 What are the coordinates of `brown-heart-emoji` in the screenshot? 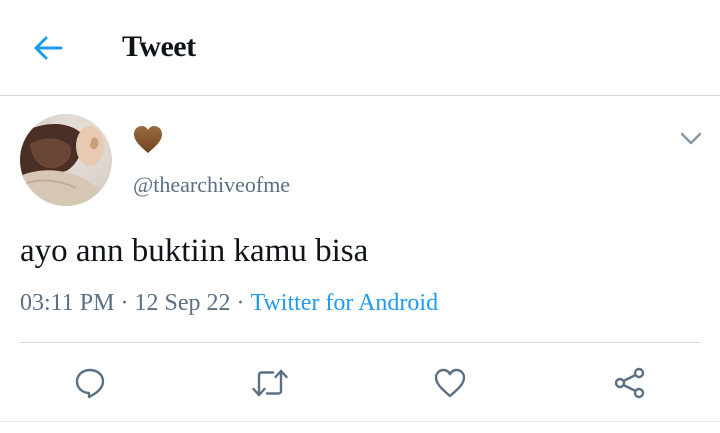 It's located at (148, 139).